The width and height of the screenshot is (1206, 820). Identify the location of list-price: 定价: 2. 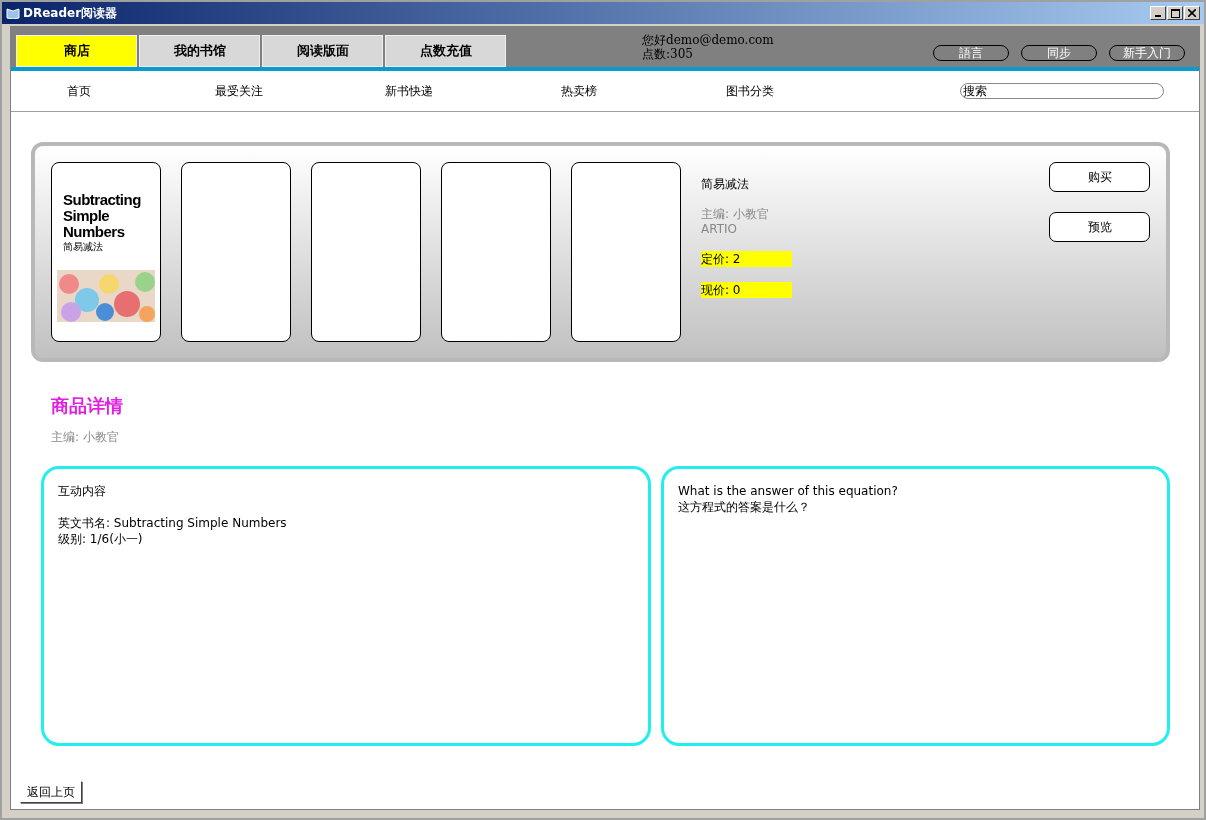
(746, 259).